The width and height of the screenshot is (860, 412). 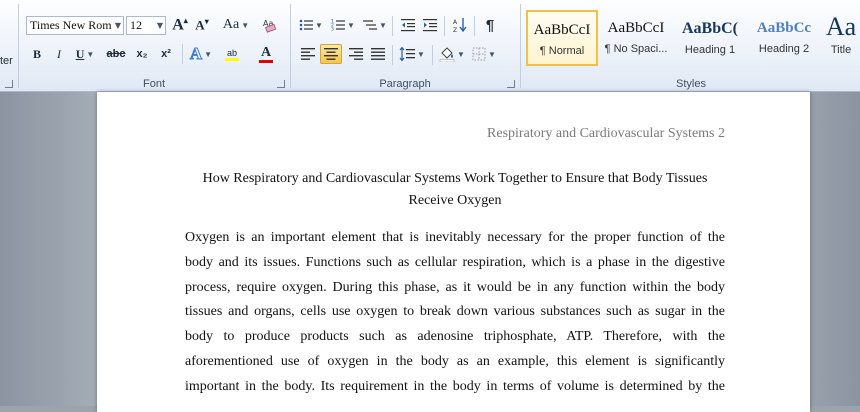 I want to click on align-left-icon, so click(x=308, y=54).